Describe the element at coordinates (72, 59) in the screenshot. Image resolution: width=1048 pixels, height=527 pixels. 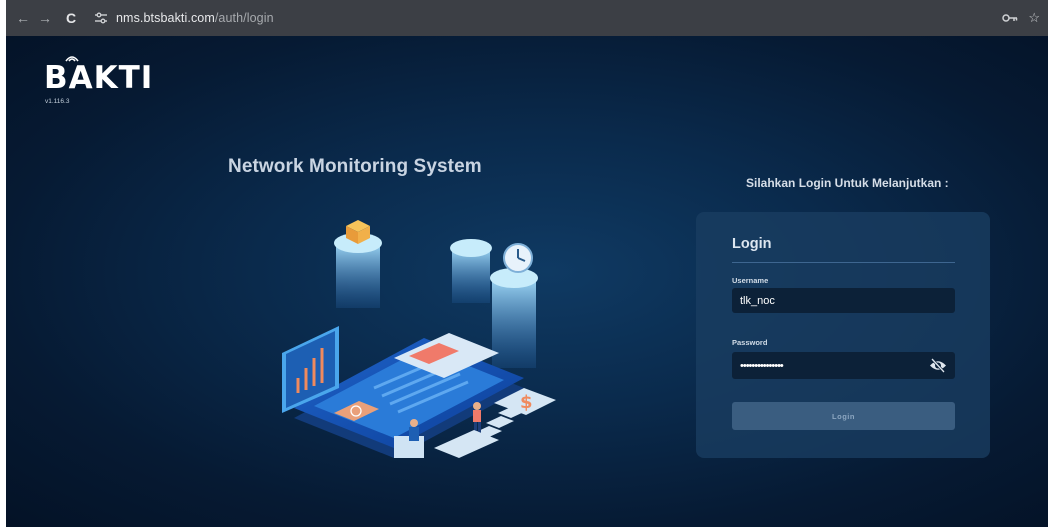
I see `signal-wave-icon` at that location.